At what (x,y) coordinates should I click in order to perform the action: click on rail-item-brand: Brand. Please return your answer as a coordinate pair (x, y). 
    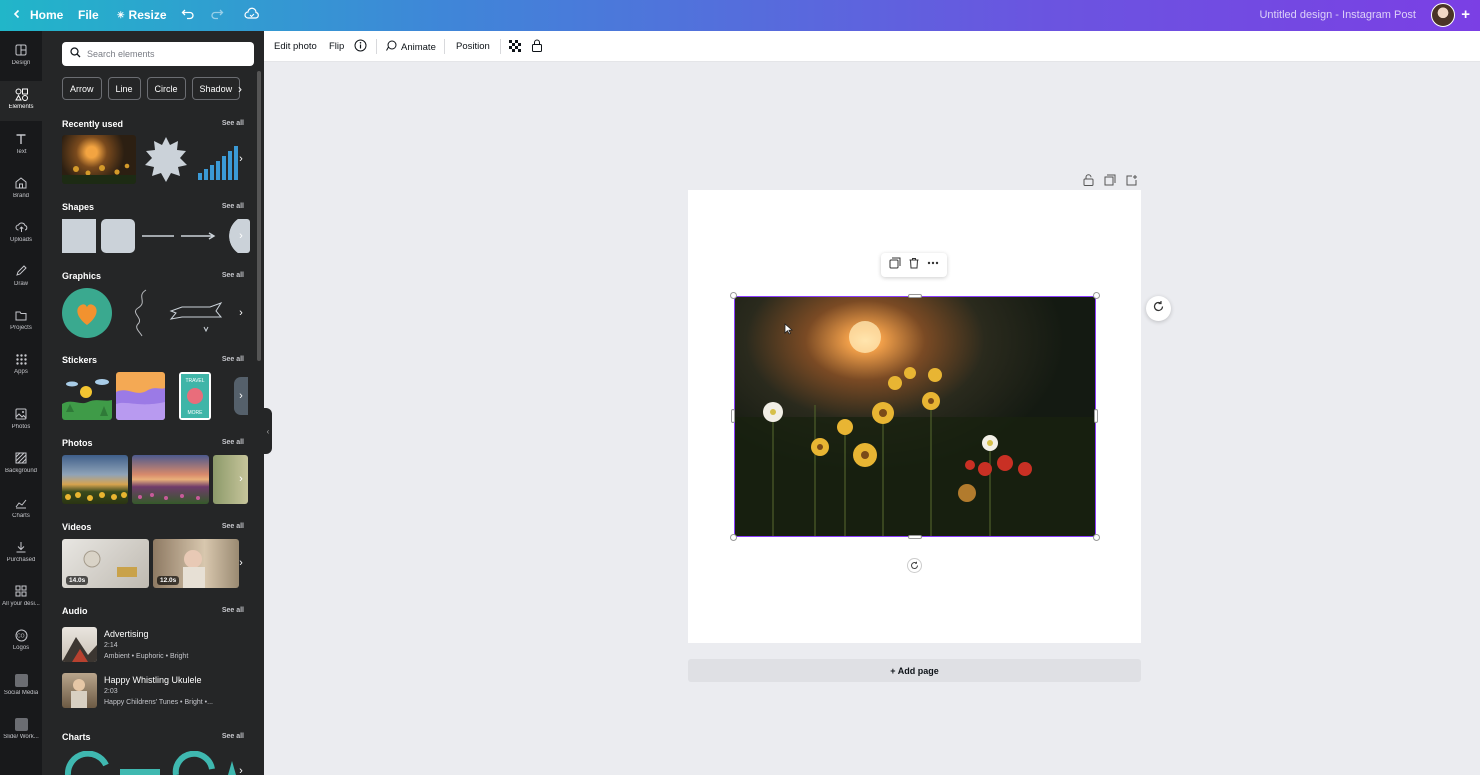
    Looking at the image, I should click on (21, 190).